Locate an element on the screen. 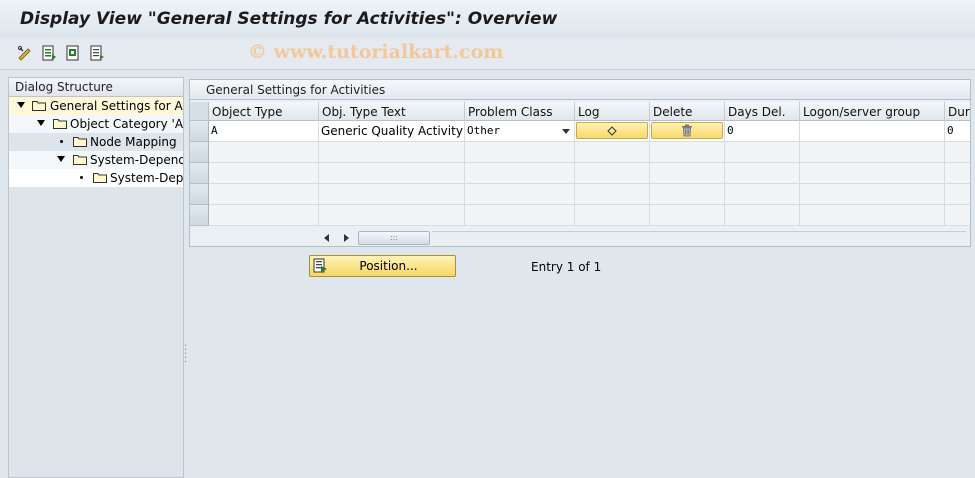 This screenshot has width=975, height=478. log-button is located at coordinates (612, 130).